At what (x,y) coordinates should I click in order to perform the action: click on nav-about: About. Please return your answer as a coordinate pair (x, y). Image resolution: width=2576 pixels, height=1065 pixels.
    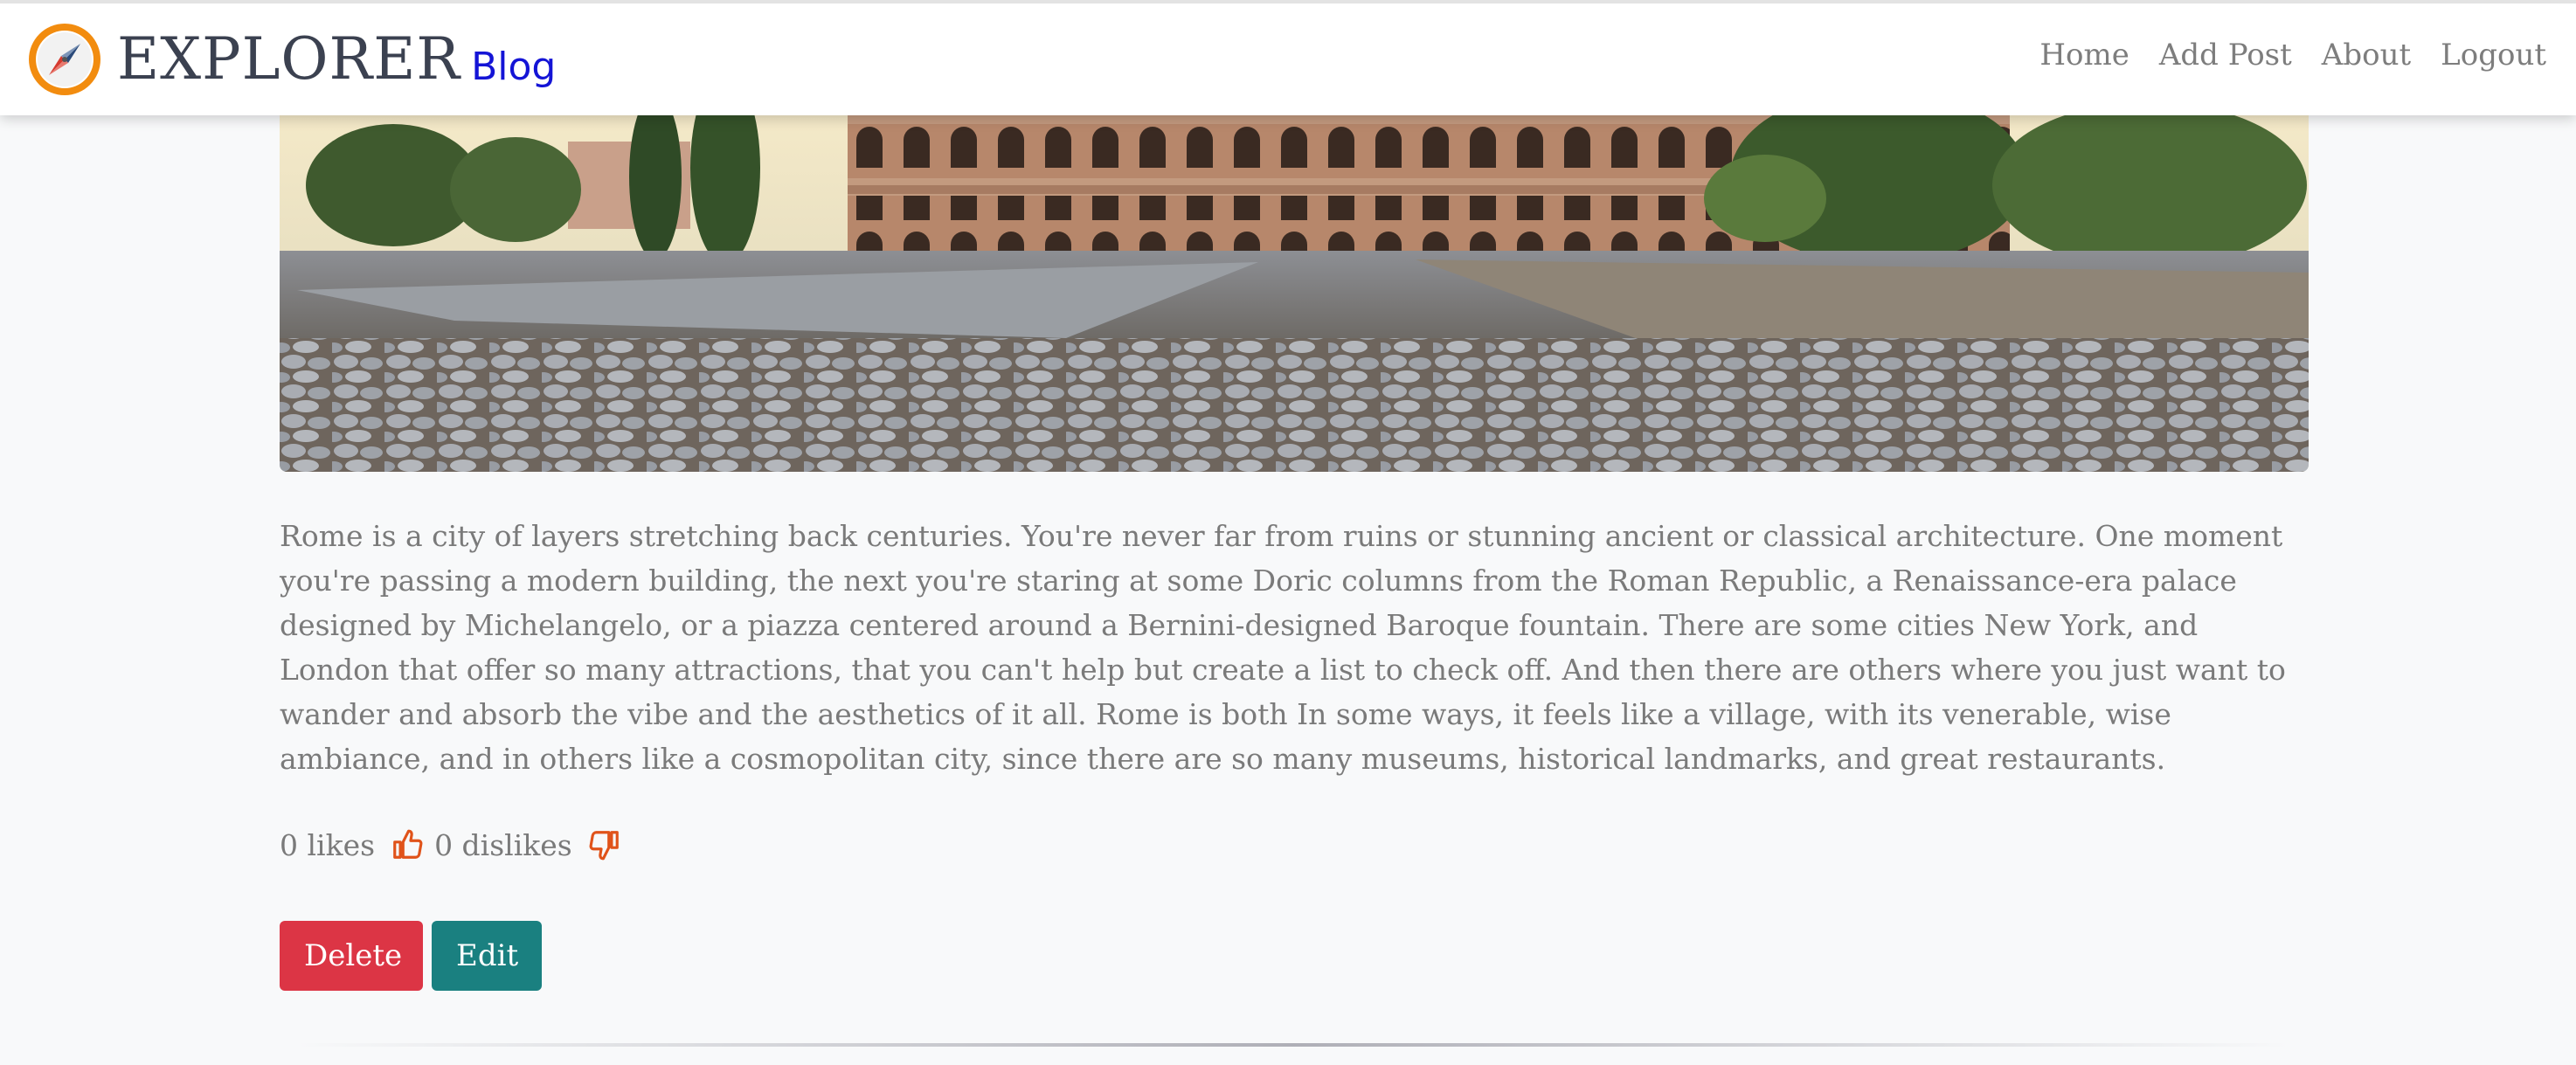
    Looking at the image, I should click on (2366, 55).